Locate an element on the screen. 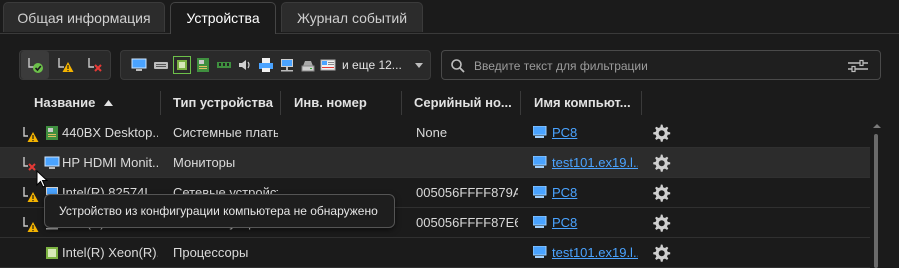 Image resolution: width=899 pixels, height=268 pixels. filter-box is located at coordinates (661, 65).